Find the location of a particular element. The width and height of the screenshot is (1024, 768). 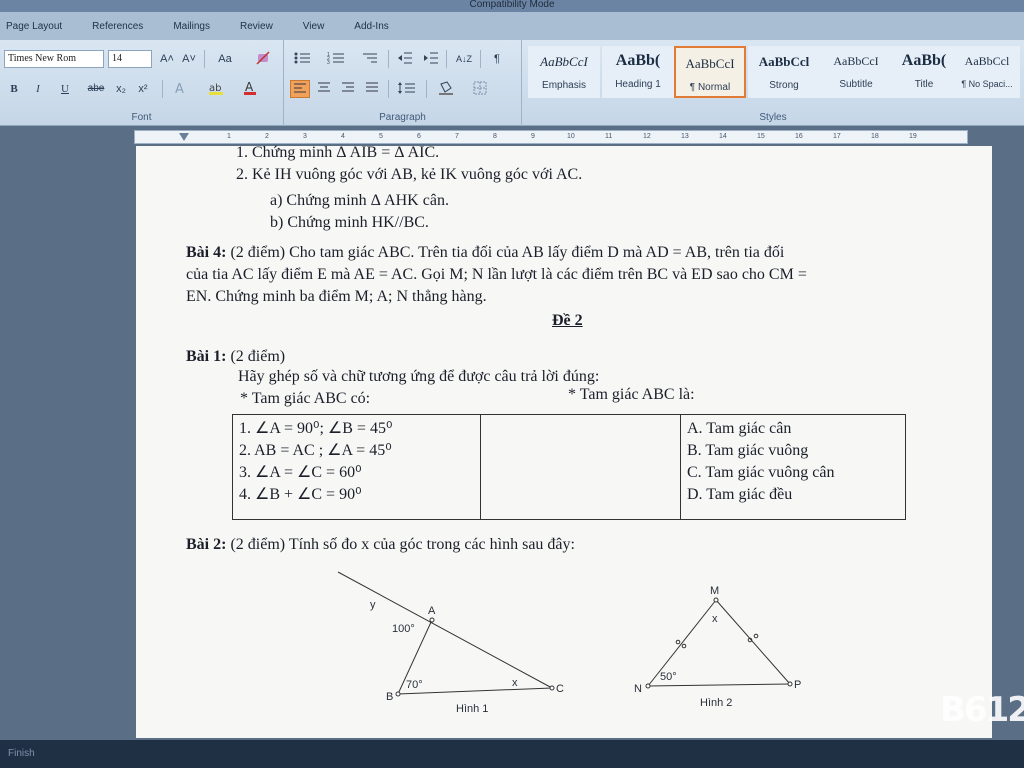

angle-b-label: 70° is located at coordinates (414, 685).